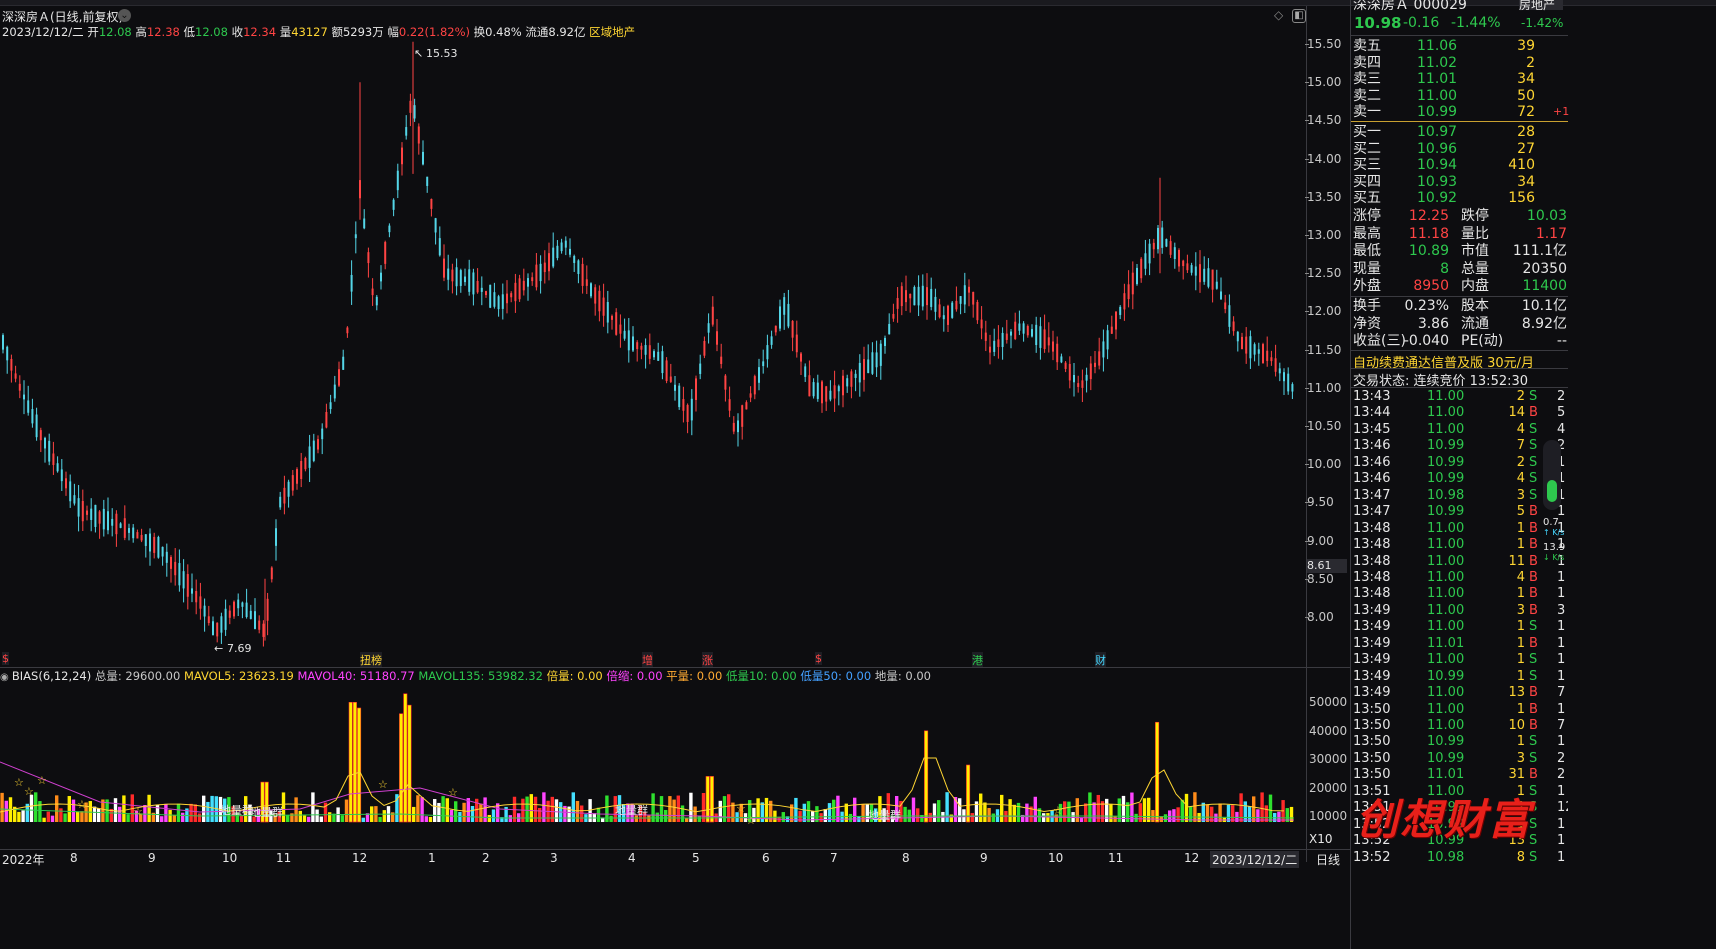  Describe the element at coordinates (1328, 759) in the screenshot. I see `volume-tick: 30000` at that location.